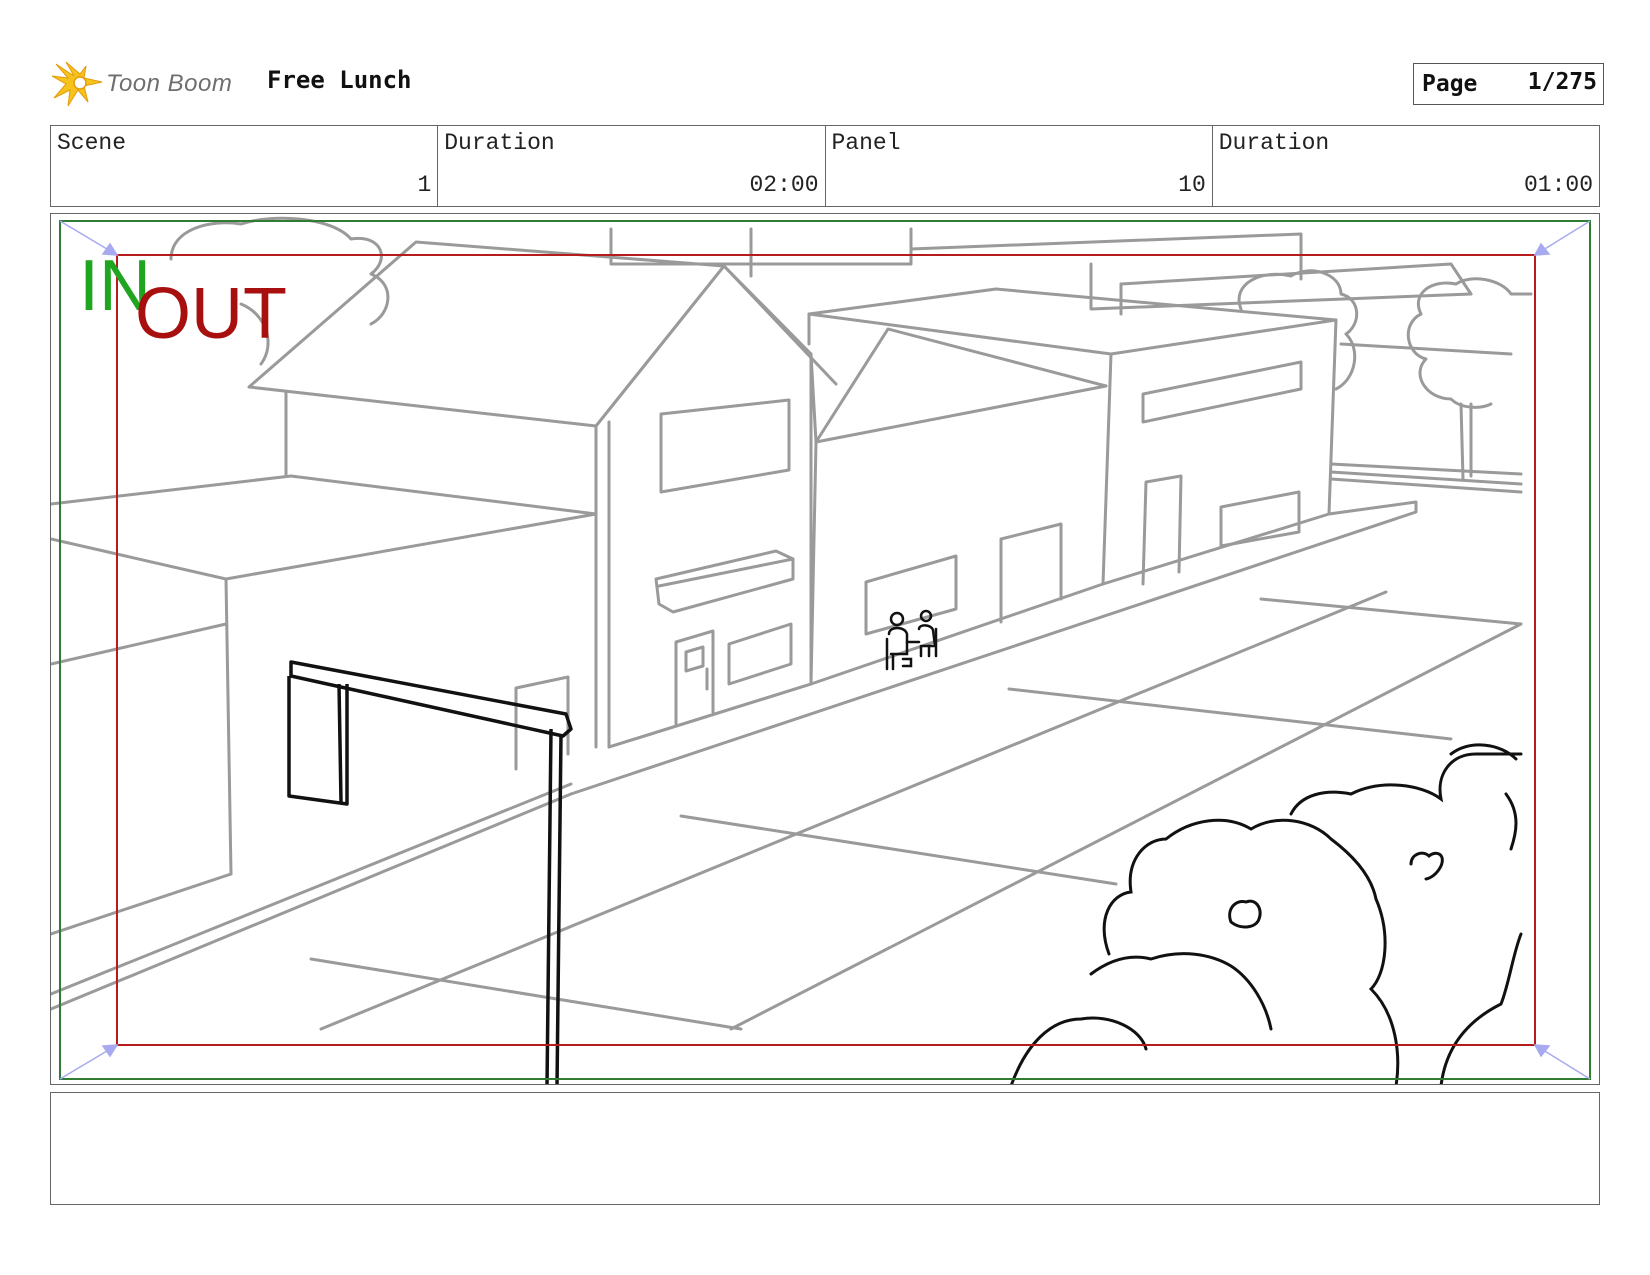 The height and width of the screenshot is (1275, 1650). What do you see at coordinates (911, 640) in the screenshot?
I see `characters-sketch` at bounding box center [911, 640].